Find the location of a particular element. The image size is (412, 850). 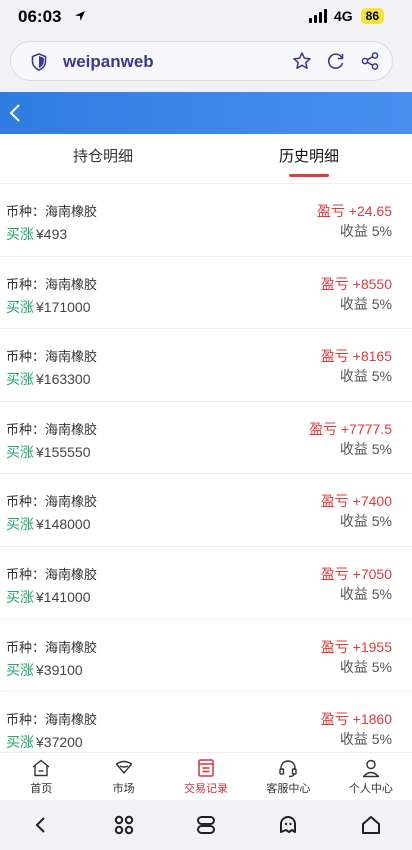

records-icon is located at coordinates (206, 768).